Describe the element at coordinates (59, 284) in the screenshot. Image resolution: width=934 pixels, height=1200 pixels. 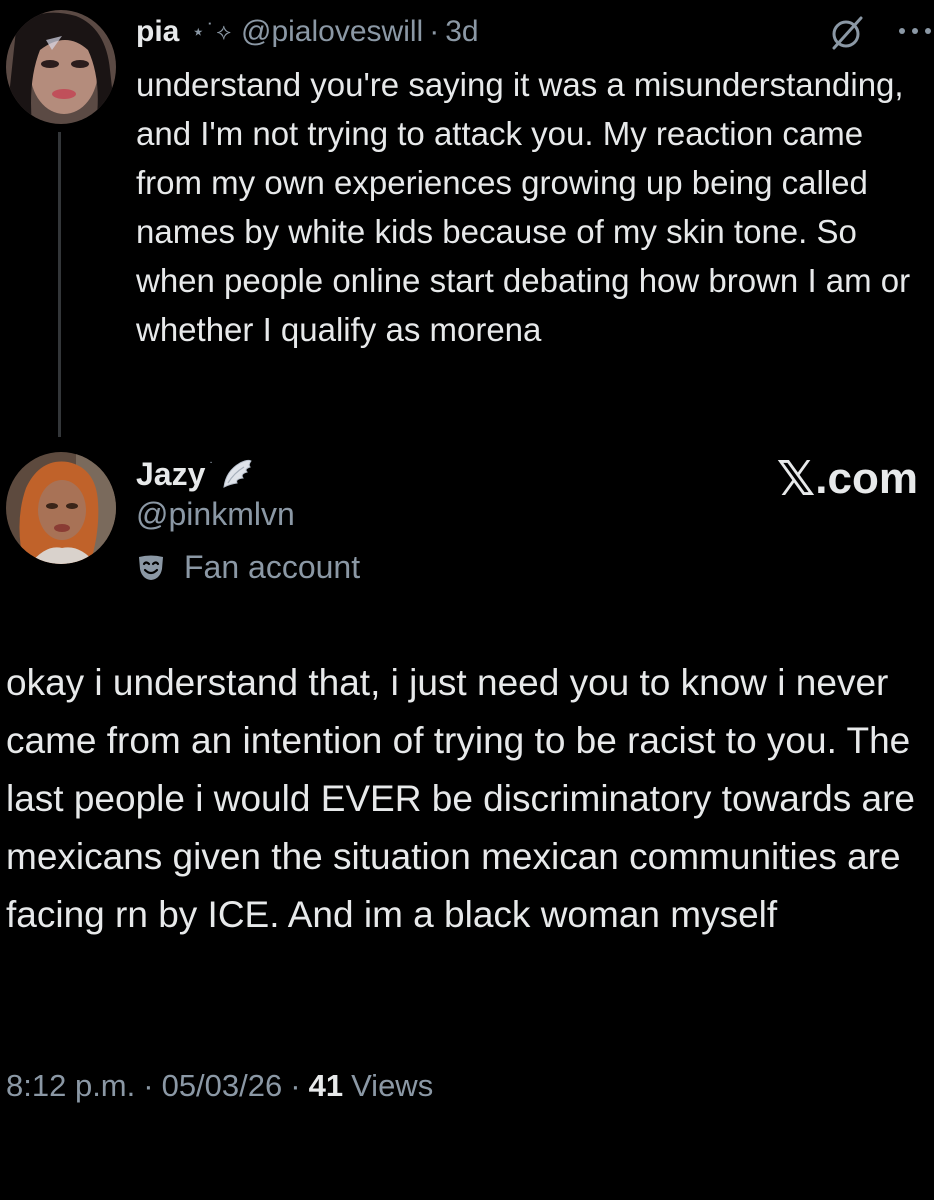
I see `thread-connector-line` at that location.